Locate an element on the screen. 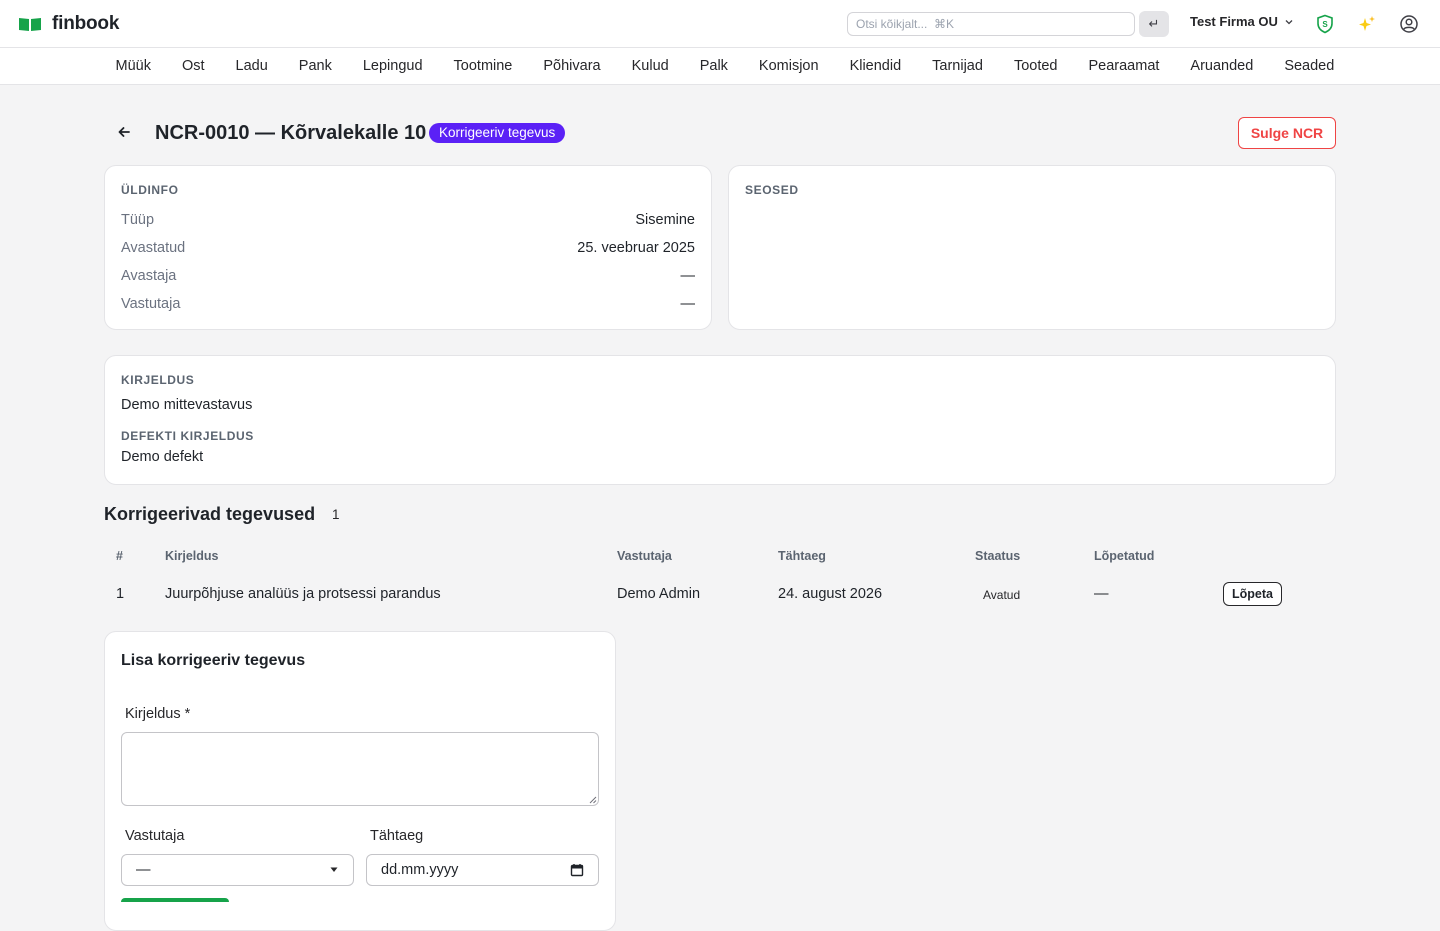  close-ncr-button: Sulge NCR is located at coordinates (1287, 133).